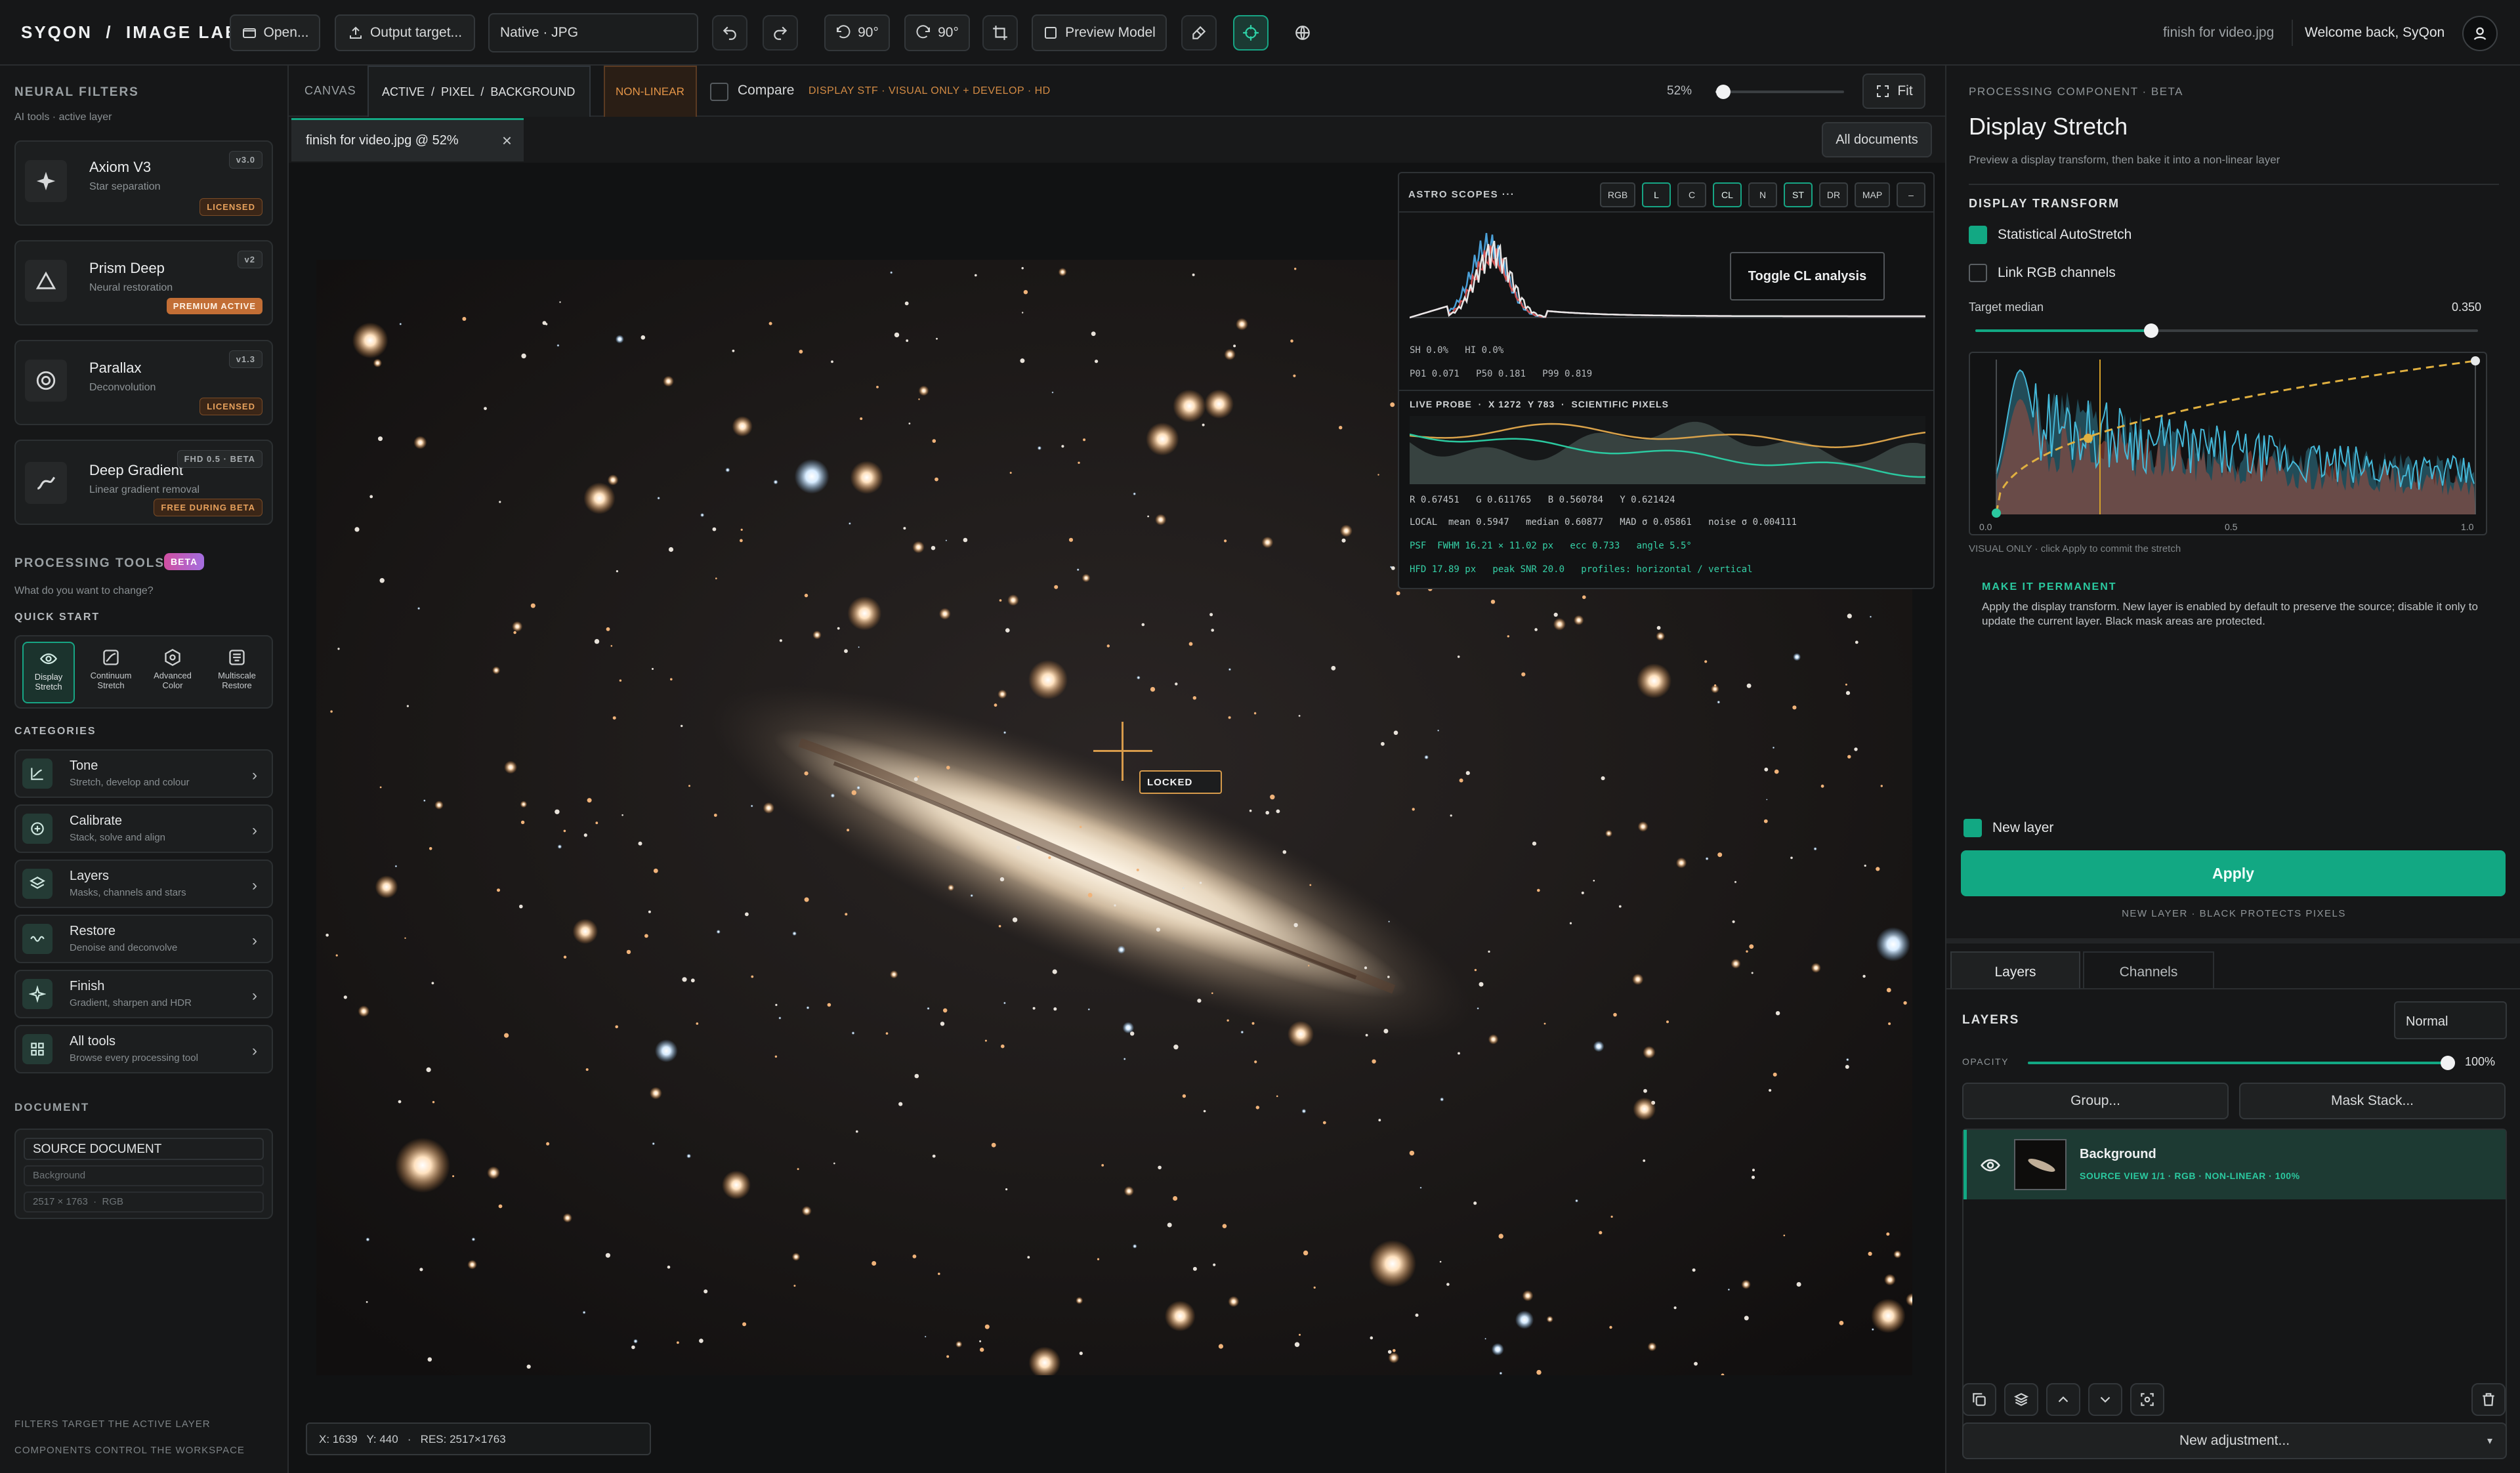 This screenshot has height=1473, width=2520. I want to click on scope-button-n: N, so click(1762, 194).